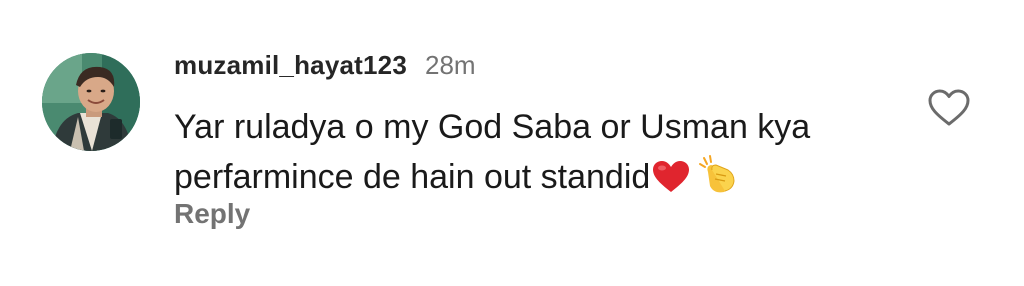  I want to click on avatar-photo, so click(91, 102).